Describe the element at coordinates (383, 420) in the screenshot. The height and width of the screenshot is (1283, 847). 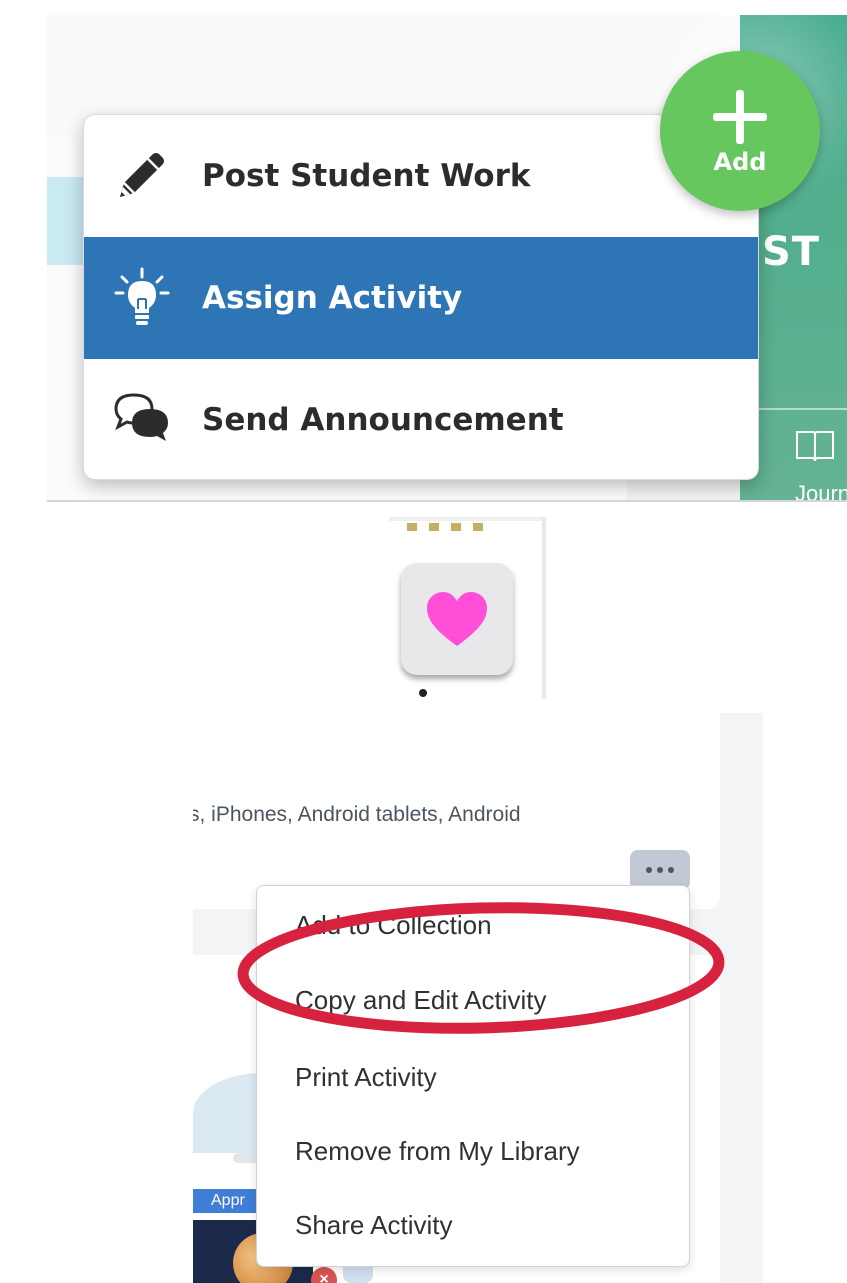
I see `menu-item-label: Send Announcement` at that location.